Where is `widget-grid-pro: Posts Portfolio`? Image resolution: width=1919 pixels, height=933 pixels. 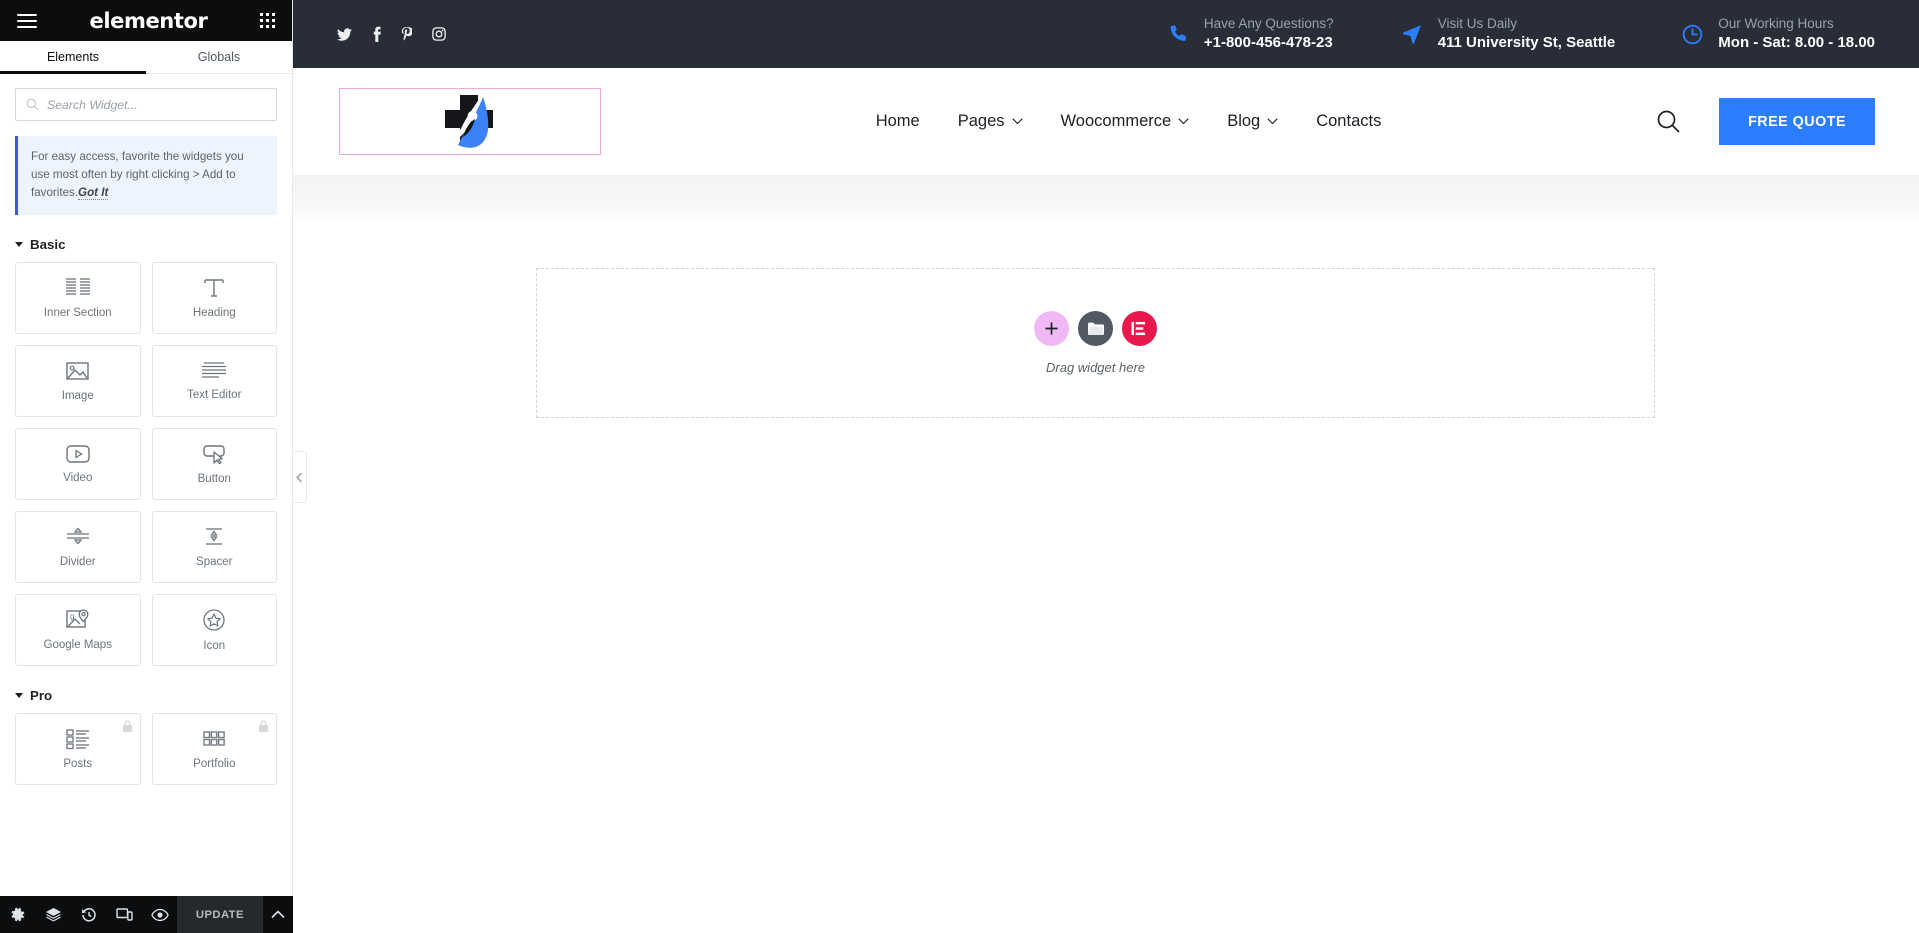 widget-grid-pro: Posts Portfolio is located at coordinates (146, 748).